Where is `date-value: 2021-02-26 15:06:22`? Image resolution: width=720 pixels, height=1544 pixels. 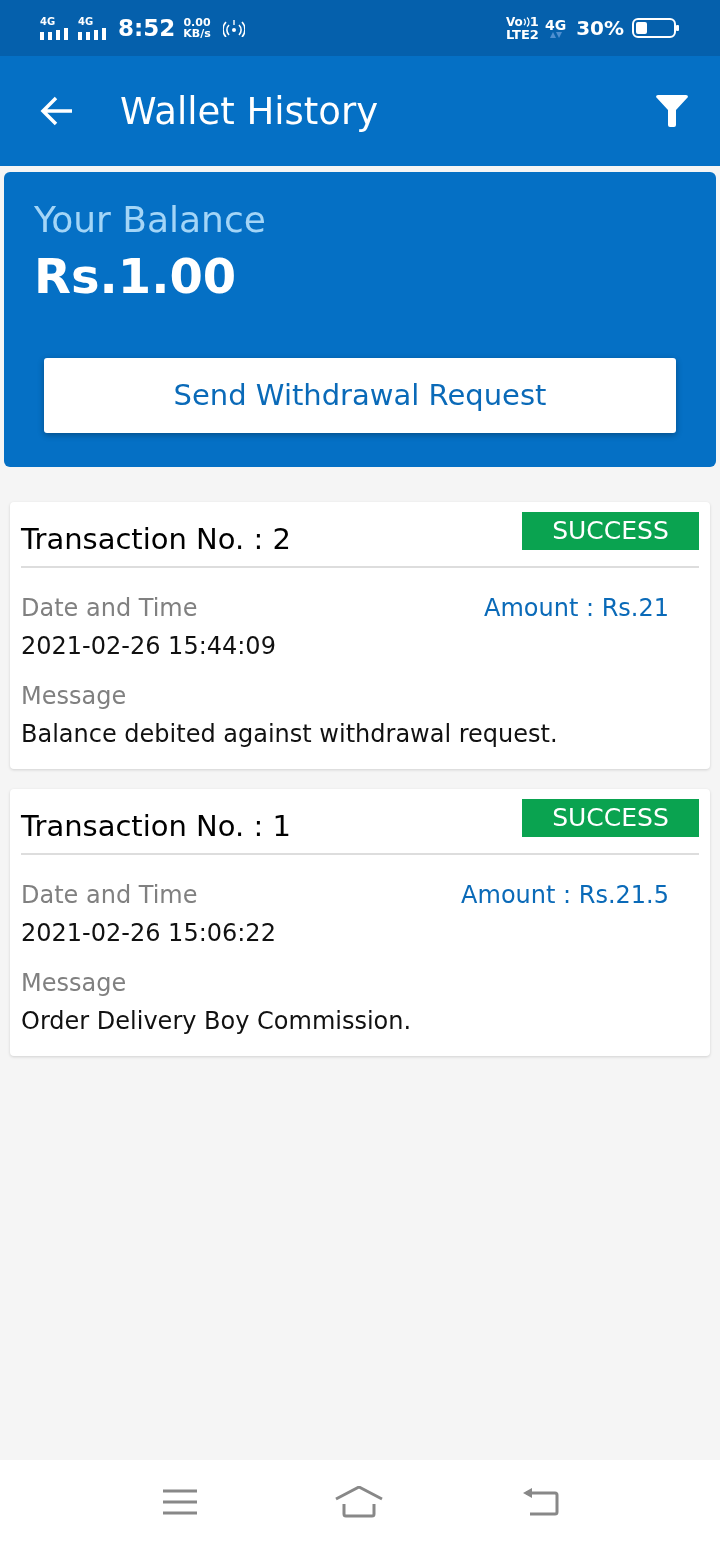
date-value: 2021-02-26 15:06:22 is located at coordinates (148, 933).